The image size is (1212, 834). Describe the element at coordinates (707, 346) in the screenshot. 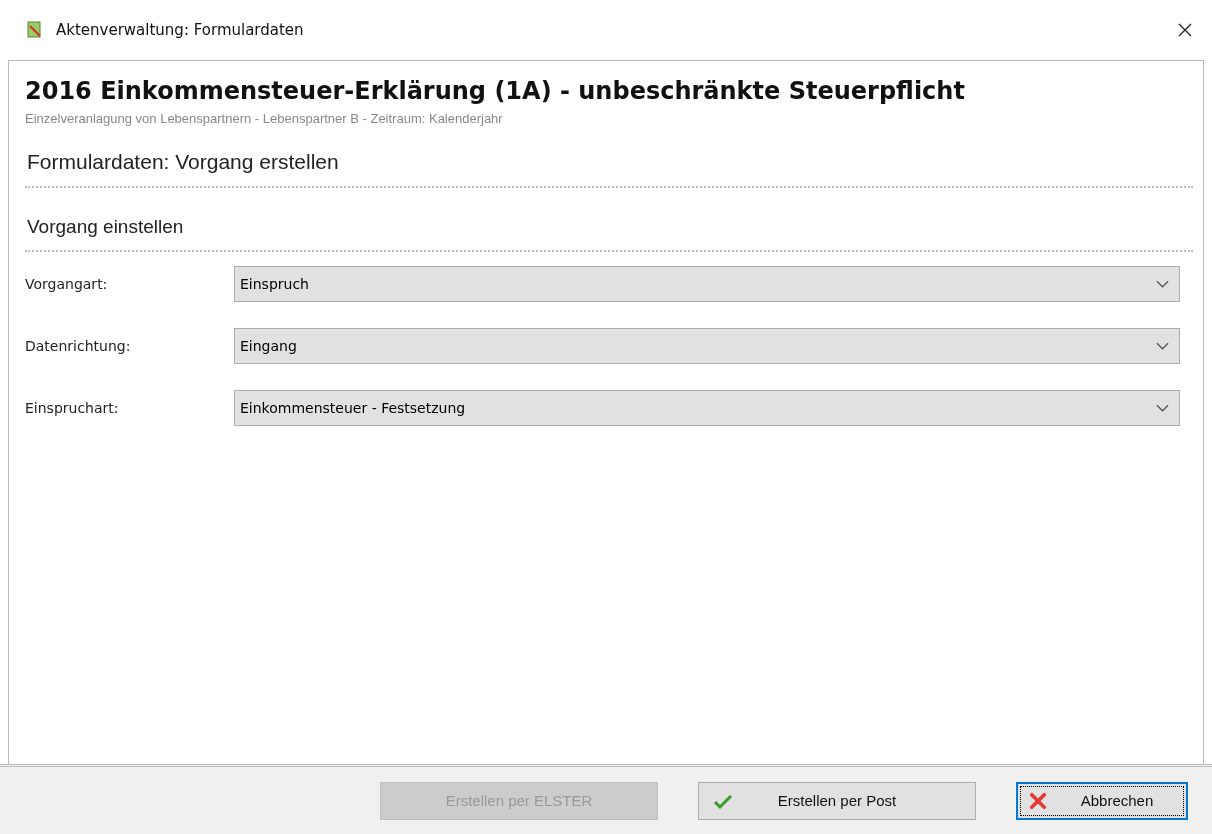

I see `dropdown: Eingang` at that location.